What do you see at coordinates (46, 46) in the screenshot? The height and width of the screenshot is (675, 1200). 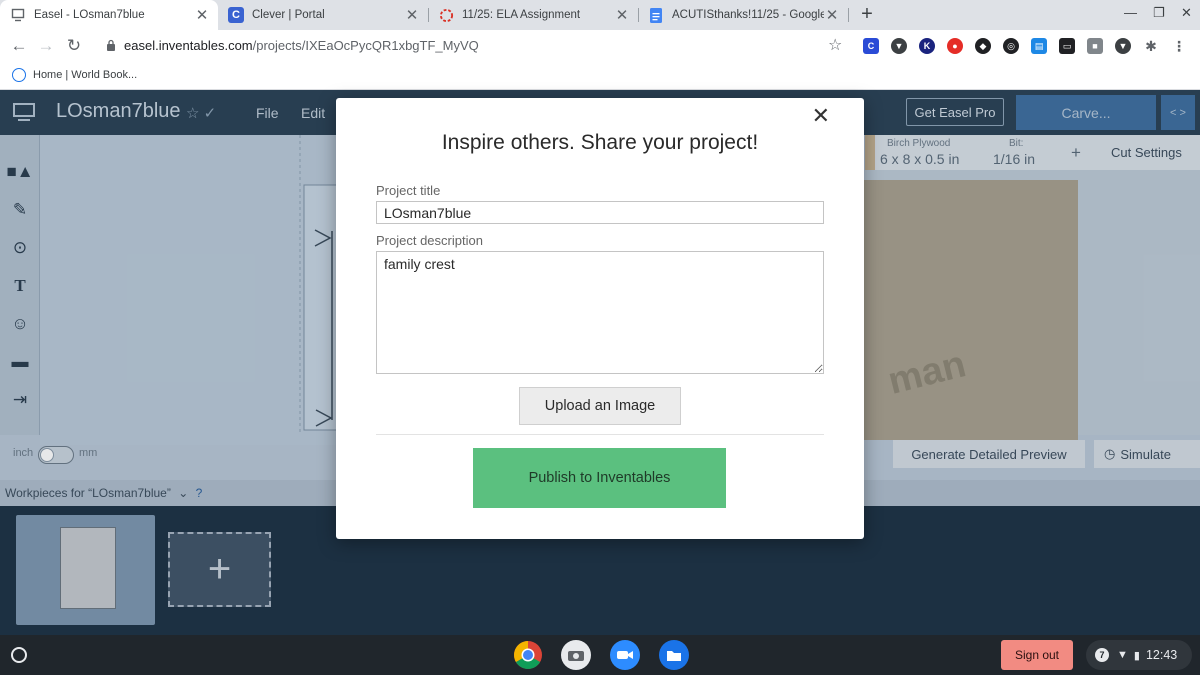 I see `forward-icon: →` at bounding box center [46, 46].